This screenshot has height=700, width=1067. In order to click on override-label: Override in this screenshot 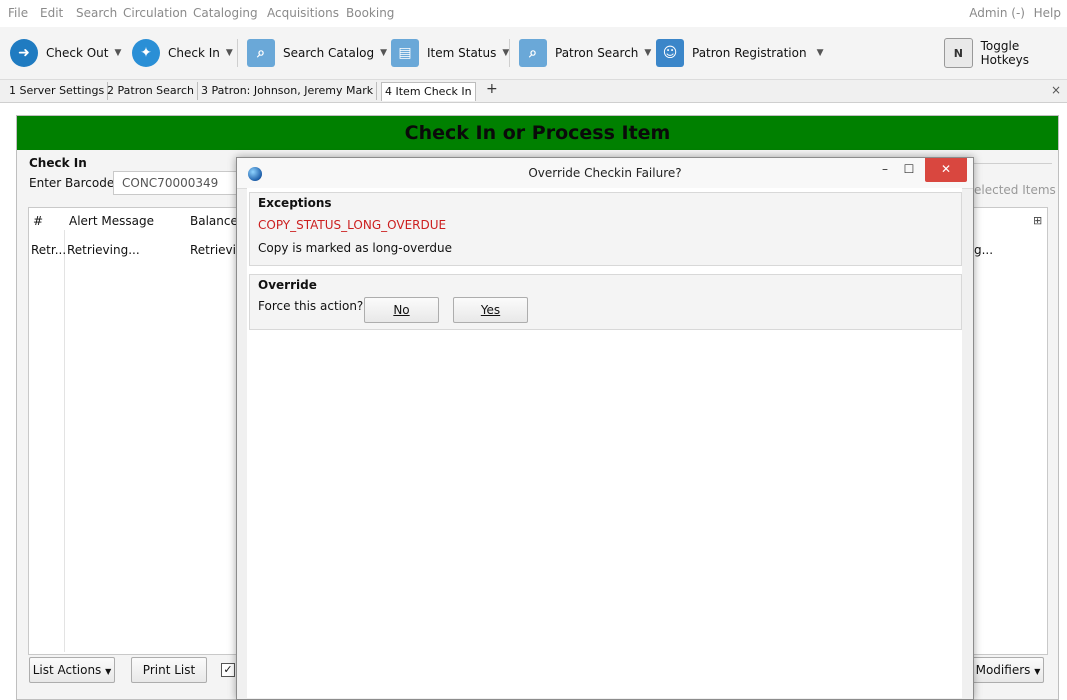, I will do `click(287, 285)`.